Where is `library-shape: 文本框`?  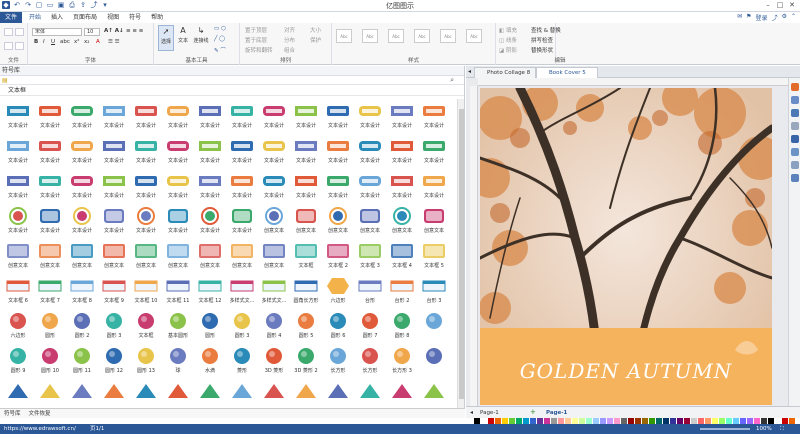
library-shape: 文本框 is located at coordinates (306, 256).